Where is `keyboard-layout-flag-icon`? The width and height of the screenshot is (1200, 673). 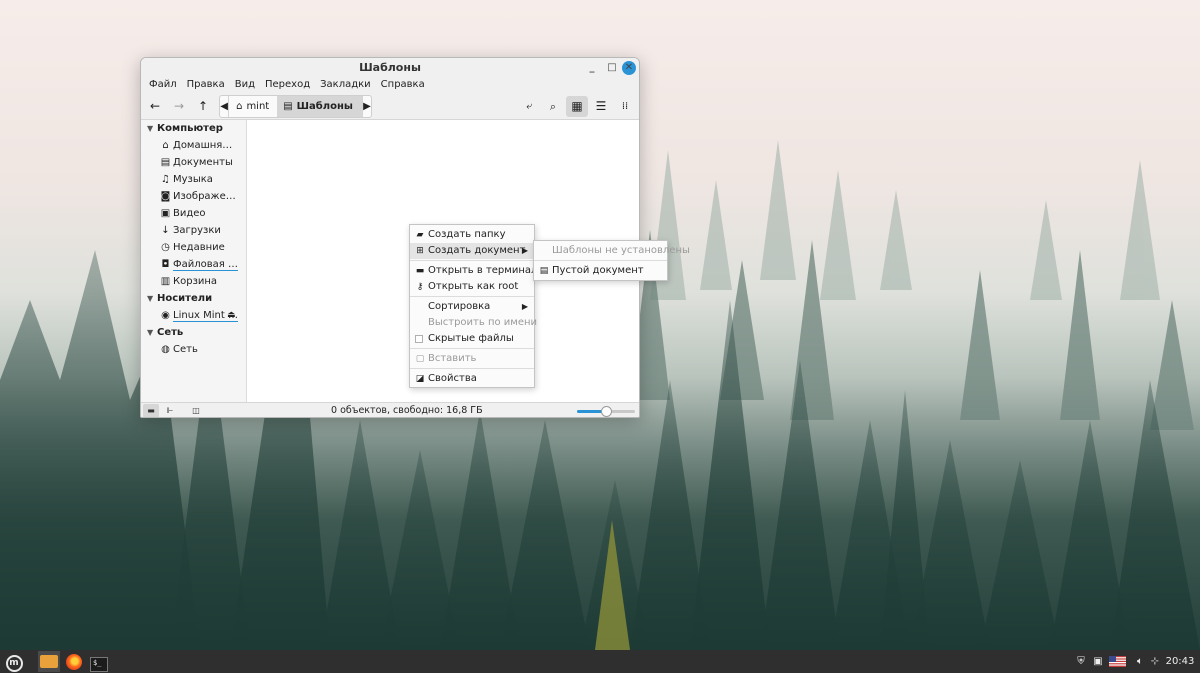 keyboard-layout-flag-icon is located at coordinates (1117, 661).